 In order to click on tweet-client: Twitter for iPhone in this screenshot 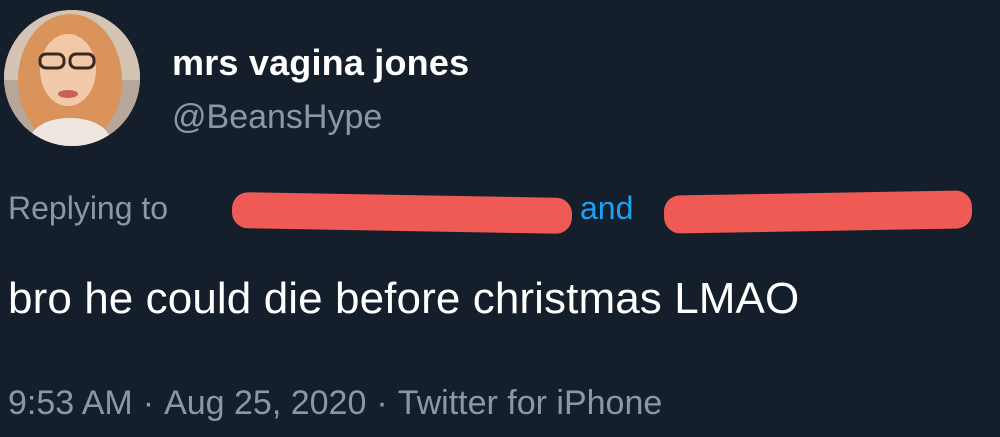, I will do `click(530, 403)`.